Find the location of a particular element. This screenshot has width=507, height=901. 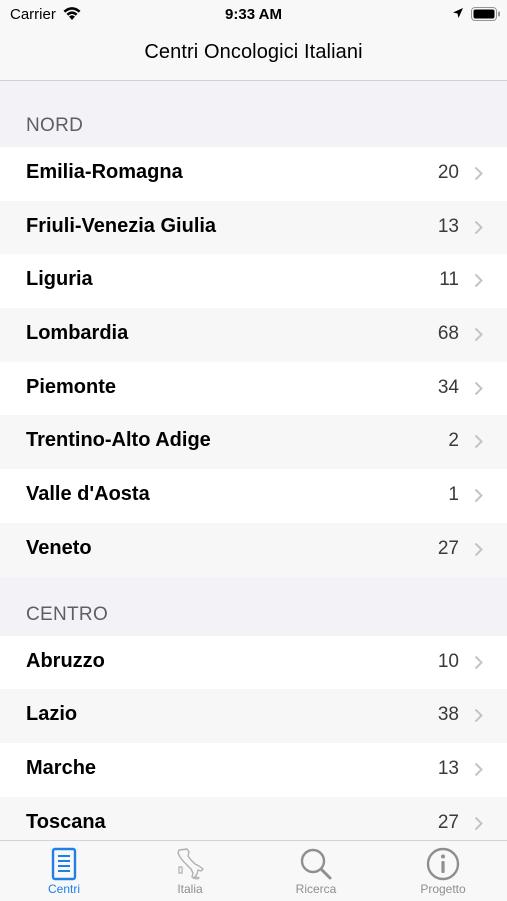

clock: 9:33 AM is located at coordinates (253, 14).